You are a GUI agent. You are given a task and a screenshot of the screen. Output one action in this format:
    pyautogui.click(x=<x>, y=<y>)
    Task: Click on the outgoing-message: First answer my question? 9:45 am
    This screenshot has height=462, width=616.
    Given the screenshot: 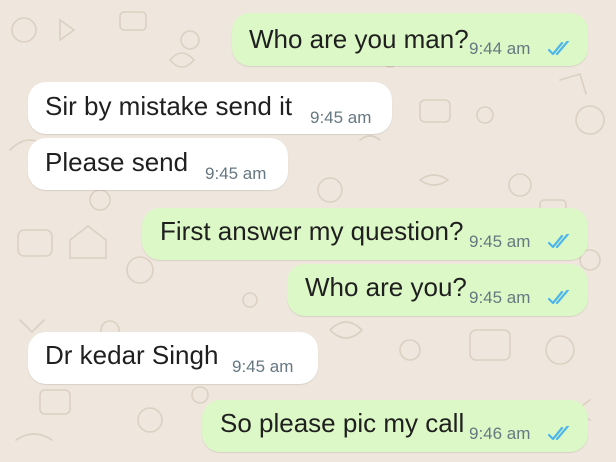 What is the action you would take?
    pyautogui.click(x=365, y=234)
    